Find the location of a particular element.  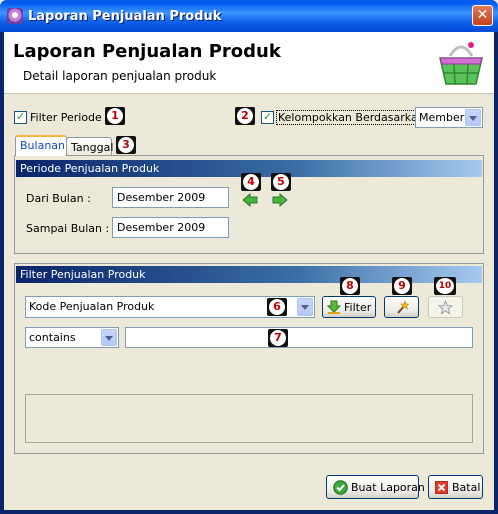

page-title: Laporan Penjualan Produk is located at coordinates (147, 51).